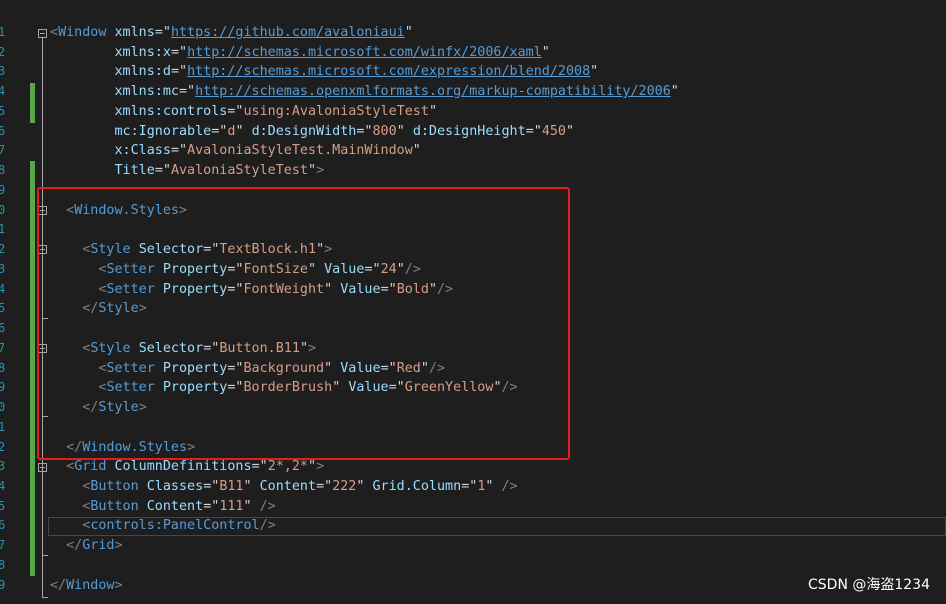 This screenshot has height=604, width=946. I want to click on xml-string: using:AvaloniaStyleTest, so click(336, 111).